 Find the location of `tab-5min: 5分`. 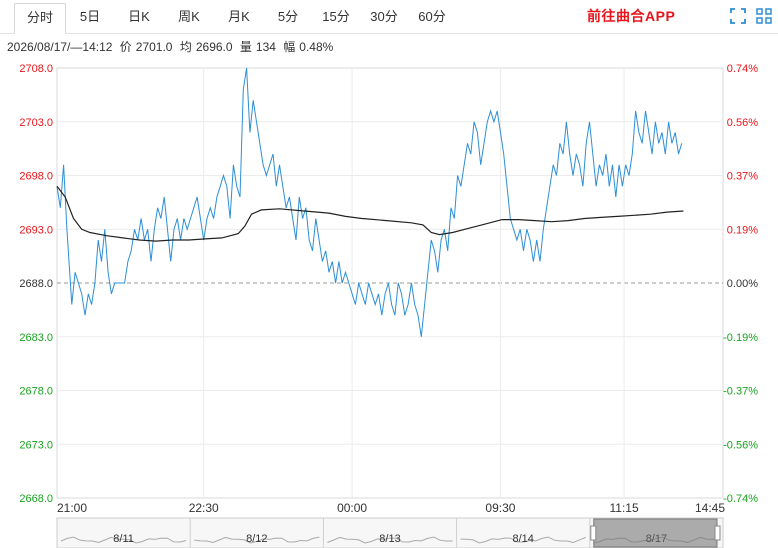

tab-5min: 5分 is located at coordinates (288, 17).